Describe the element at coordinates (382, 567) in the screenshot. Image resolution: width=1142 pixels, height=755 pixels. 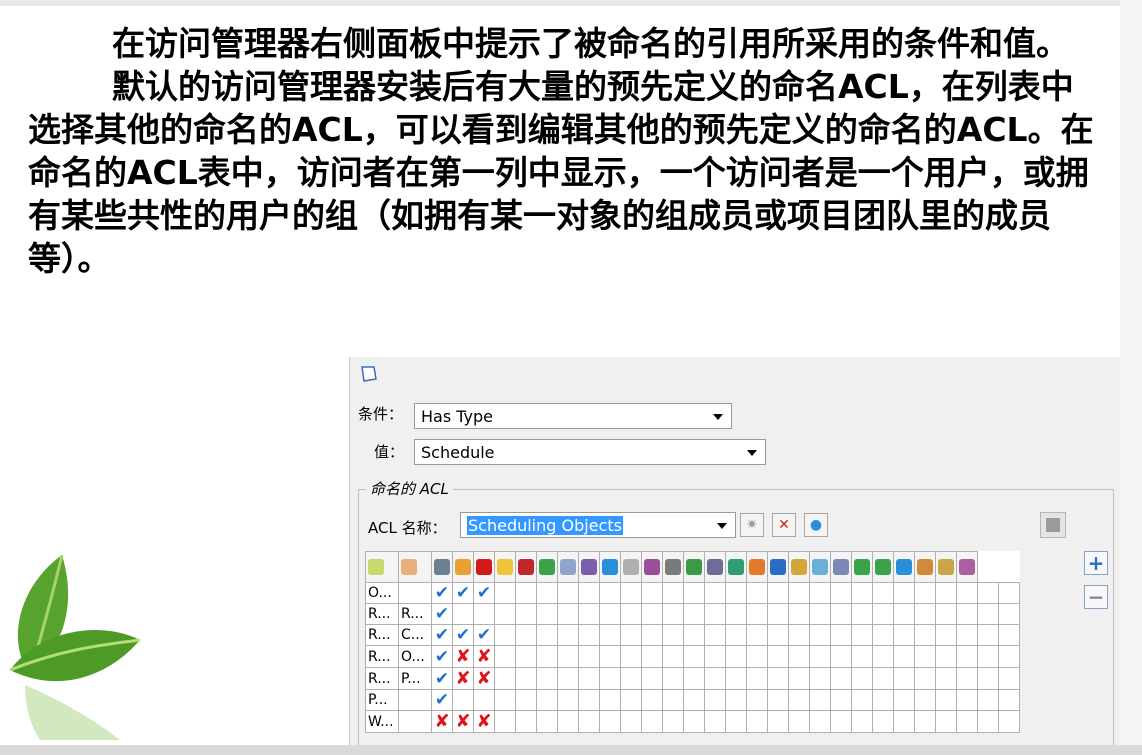
I see `accessor-type-icon` at that location.